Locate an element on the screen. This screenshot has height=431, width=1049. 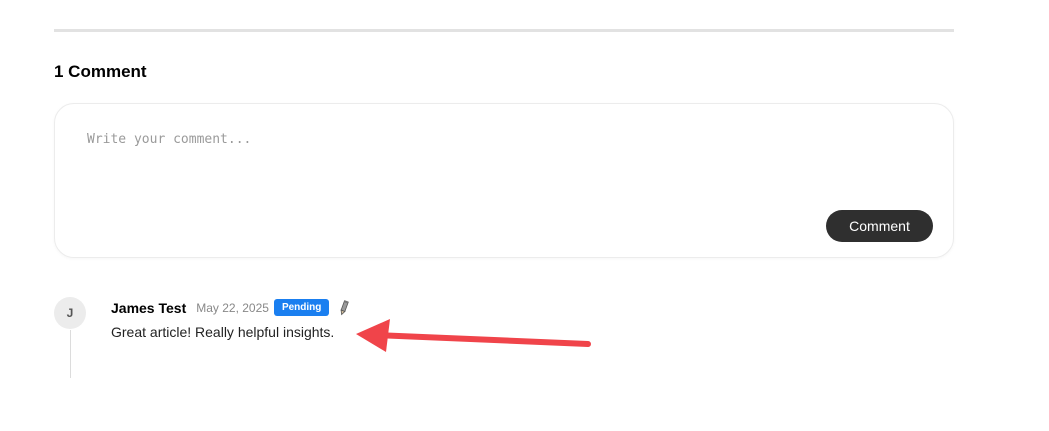
comment-input is located at coordinates (497, 167).